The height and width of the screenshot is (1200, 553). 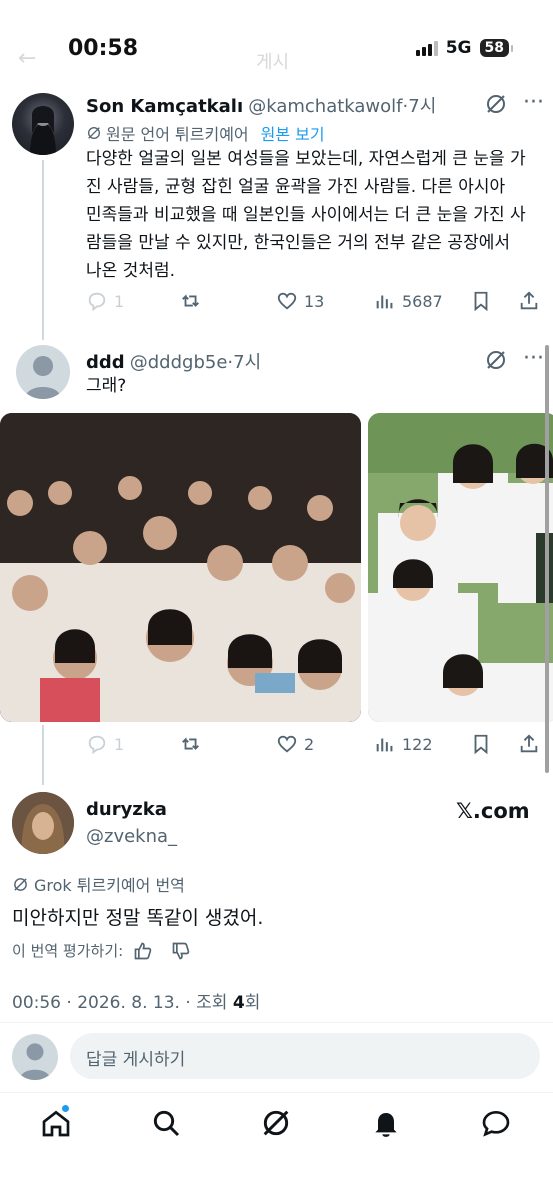 I want to click on tweet1-actions: 1 13 5687, so click(x=313, y=304).